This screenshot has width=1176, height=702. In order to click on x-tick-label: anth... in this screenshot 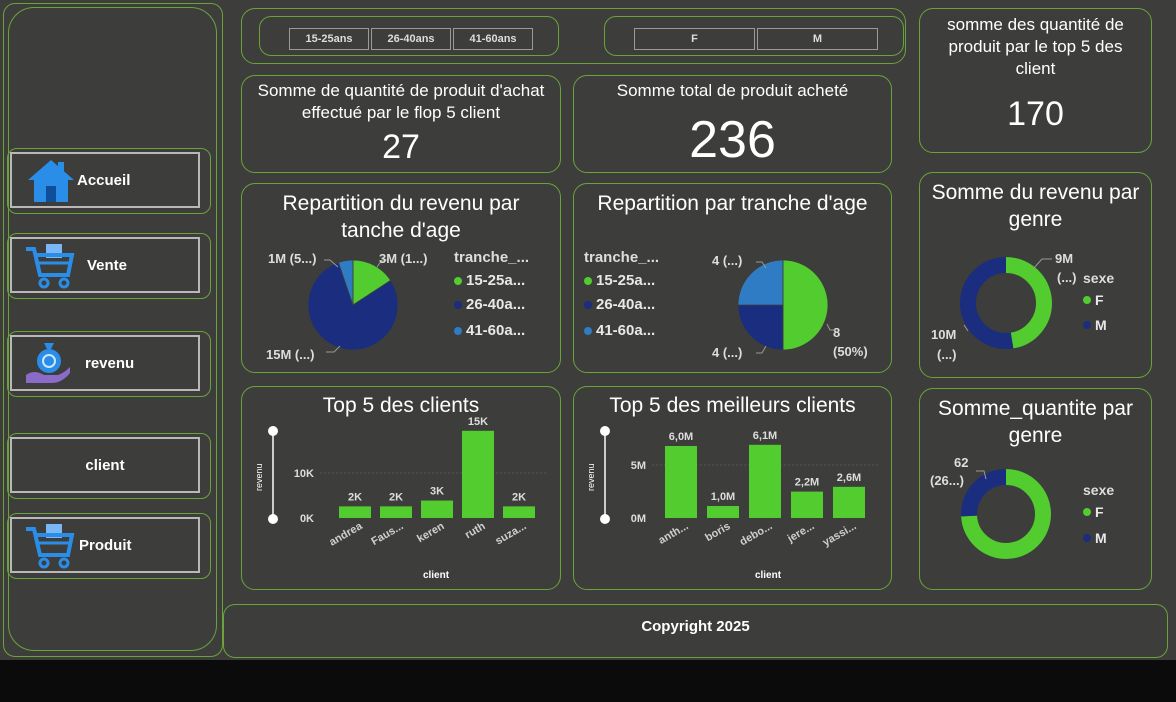, I will do `click(673, 533)`.